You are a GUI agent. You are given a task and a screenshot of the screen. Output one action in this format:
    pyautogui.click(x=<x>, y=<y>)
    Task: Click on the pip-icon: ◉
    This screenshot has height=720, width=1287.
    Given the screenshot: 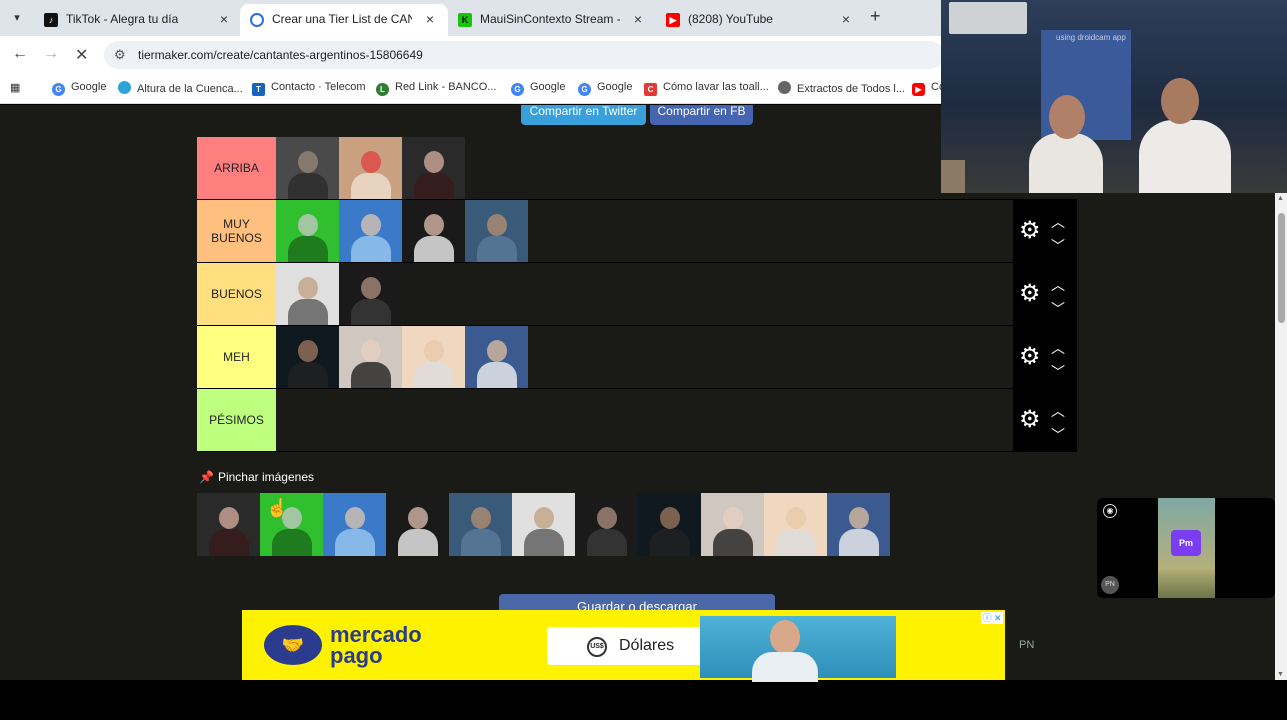 What is the action you would take?
    pyautogui.click(x=1110, y=511)
    